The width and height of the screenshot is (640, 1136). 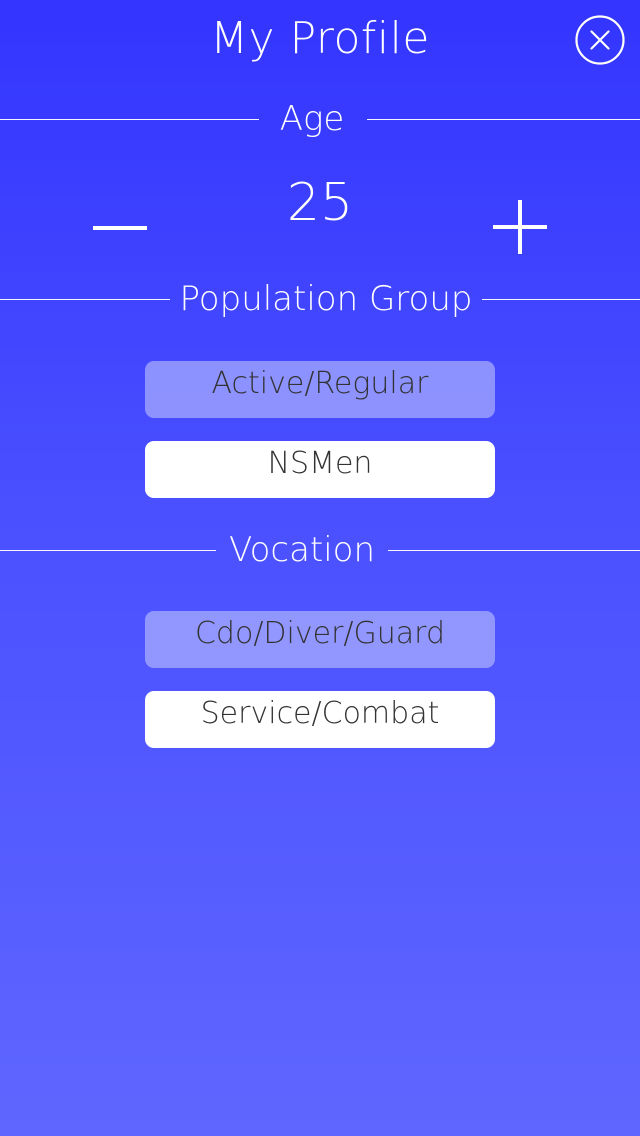 I want to click on increment-age-button, so click(x=520, y=225).